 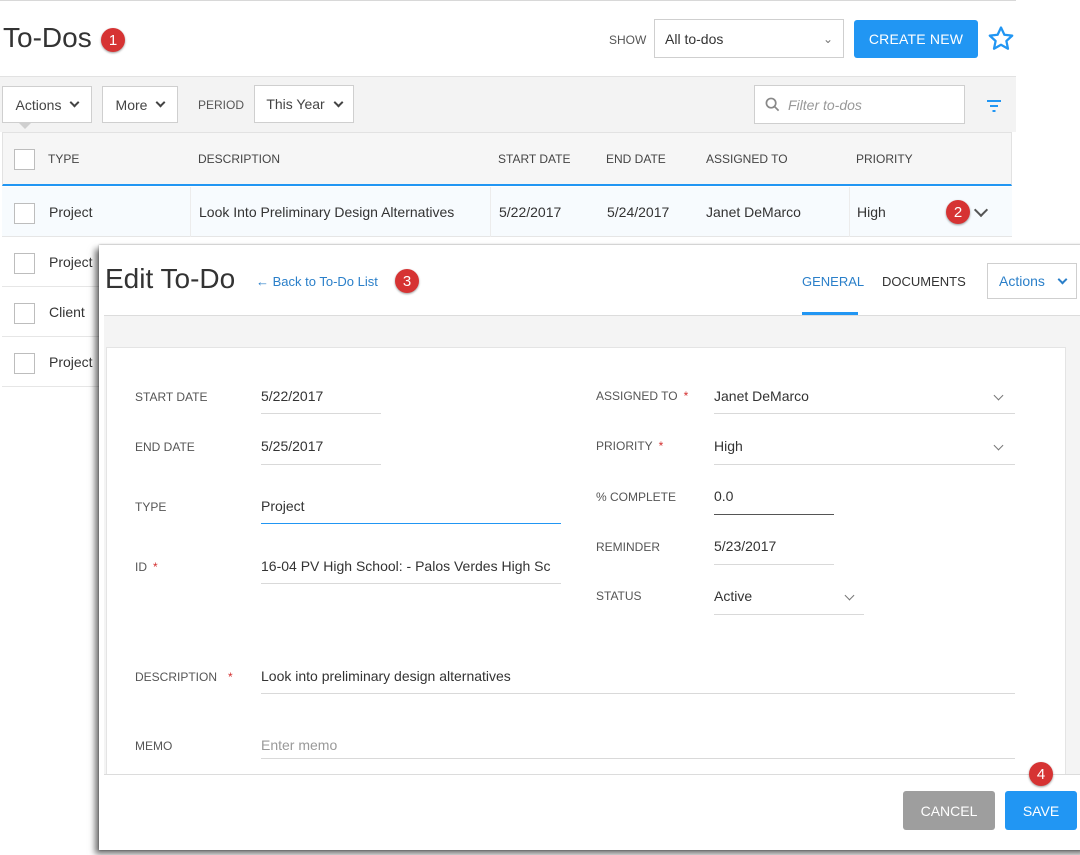 What do you see at coordinates (146, 567) in the screenshot?
I see `id-label: ID *` at bounding box center [146, 567].